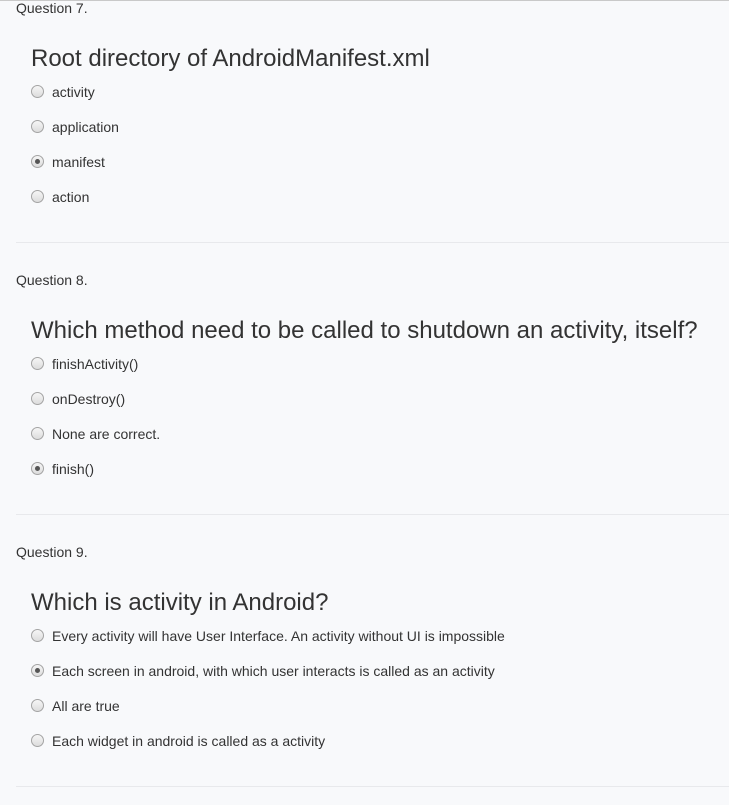  I want to click on answer-option: manifest, so click(380, 161).